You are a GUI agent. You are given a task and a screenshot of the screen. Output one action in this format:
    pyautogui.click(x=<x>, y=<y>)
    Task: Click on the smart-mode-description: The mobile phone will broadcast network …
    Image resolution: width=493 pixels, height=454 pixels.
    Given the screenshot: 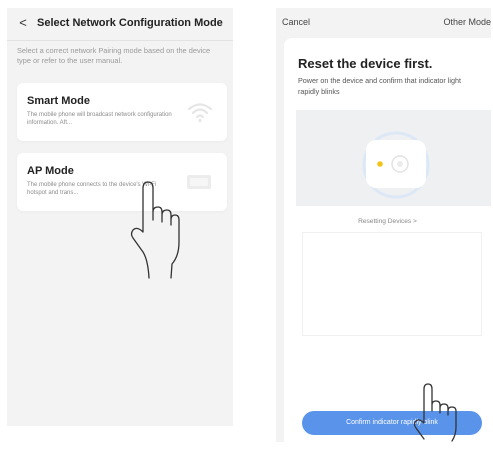 What is the action you would take?
    pyautogui.click(x=99, y=119)
    